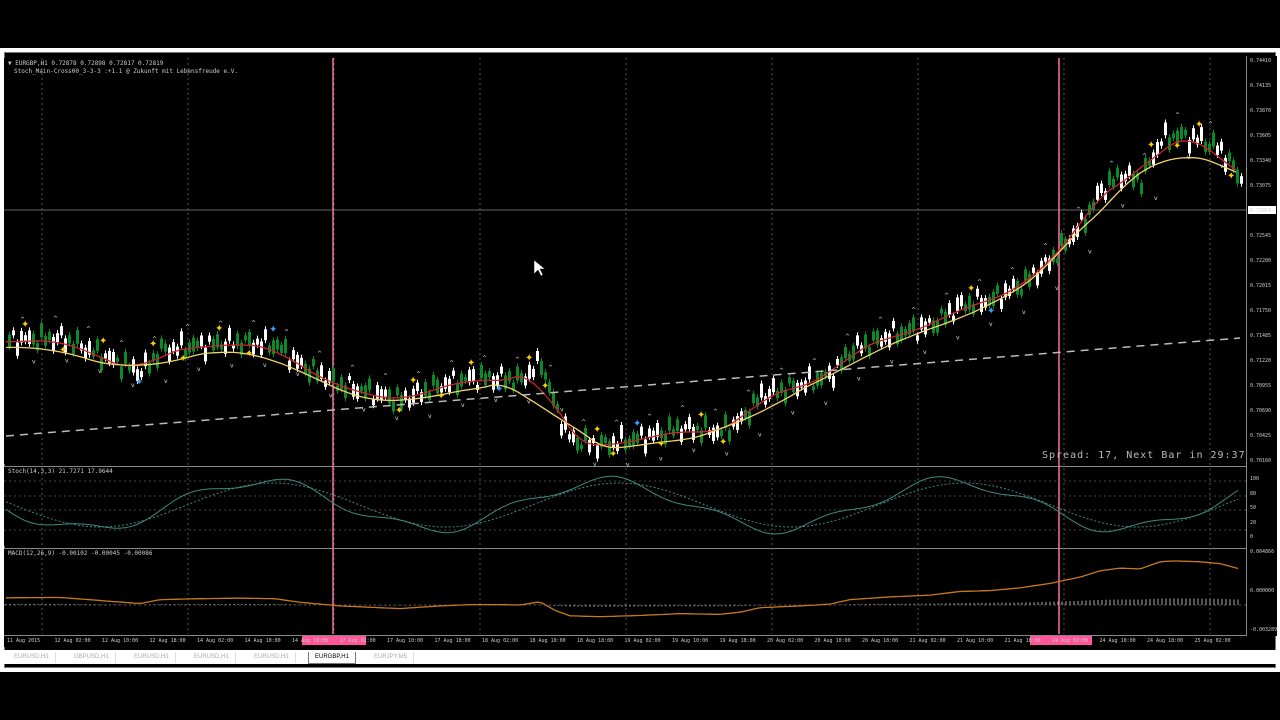 The height and width of the screenshot is (720, 1280). I want to click on macd-header: MACD(12,26,9) -0.00102 -0.00045 -0.00086, so click(80, 553).